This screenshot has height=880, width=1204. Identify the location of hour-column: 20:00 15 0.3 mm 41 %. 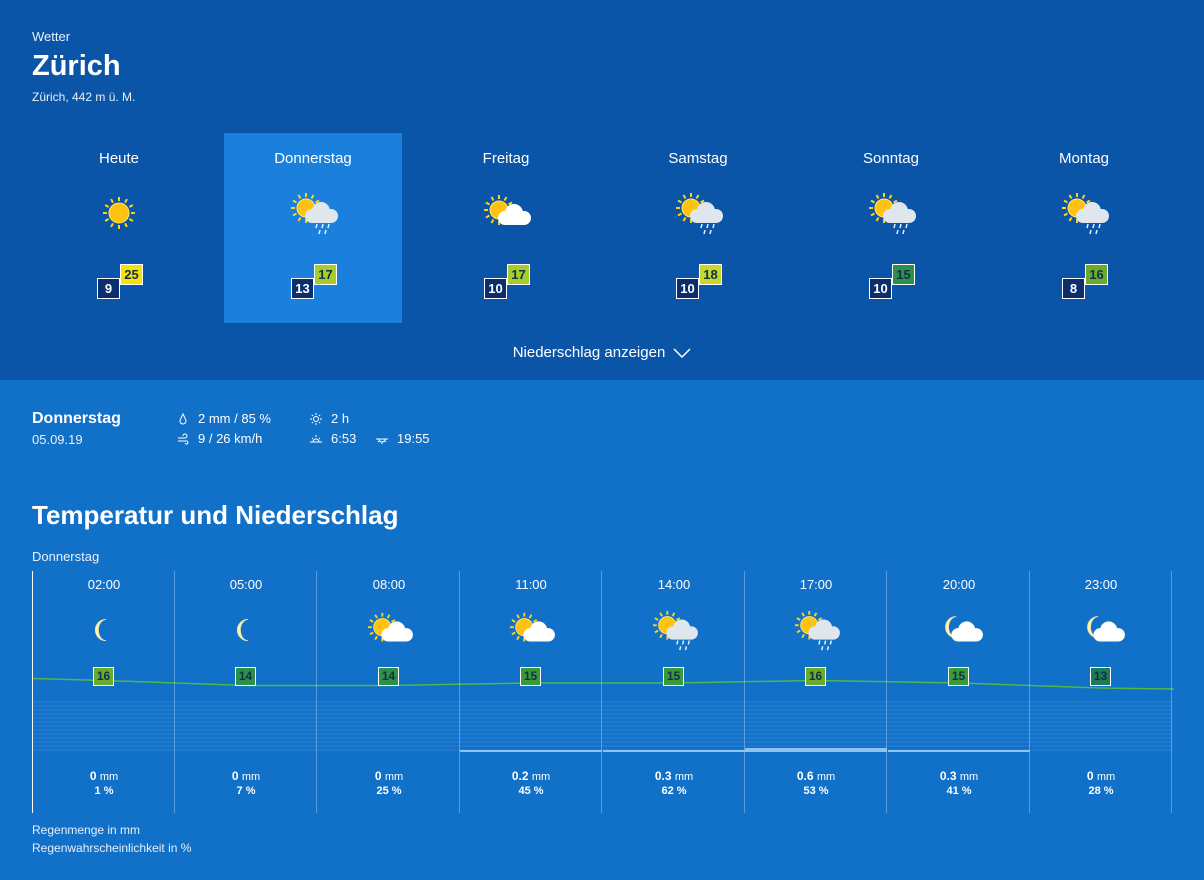
(959, 692).